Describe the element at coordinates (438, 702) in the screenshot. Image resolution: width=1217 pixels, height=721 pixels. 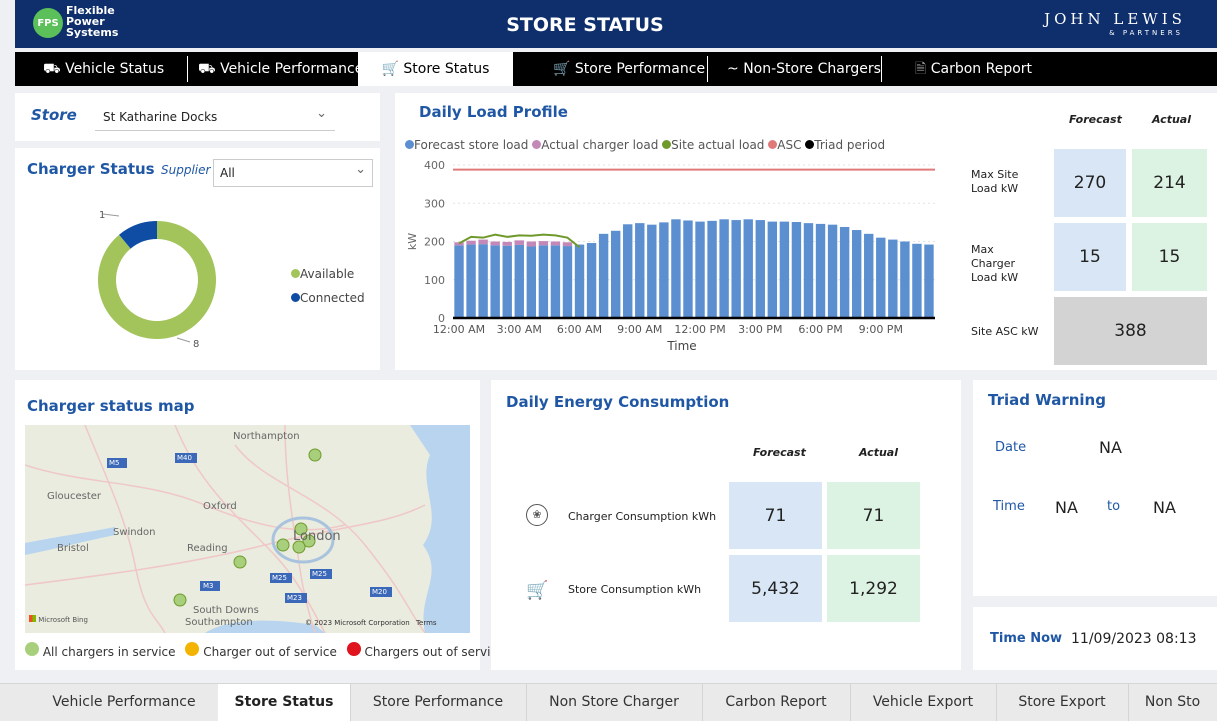
I see `page-tab-store-performance: Store Performance` at that location.